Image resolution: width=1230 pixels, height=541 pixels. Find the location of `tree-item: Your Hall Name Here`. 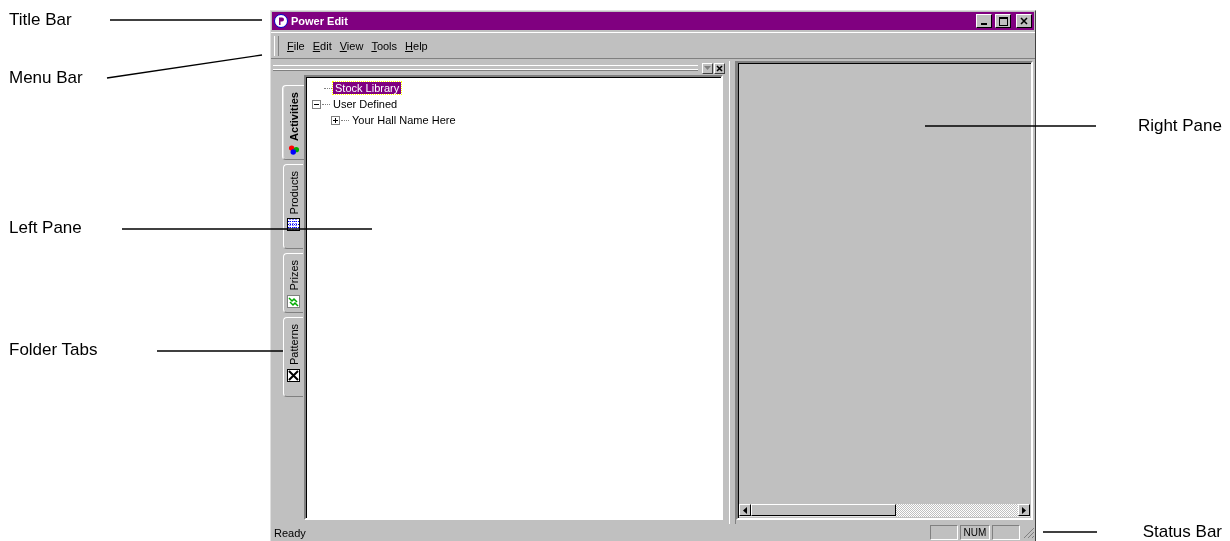

tree-item: Your Hall Name Here is located at coordinates (404, 120).